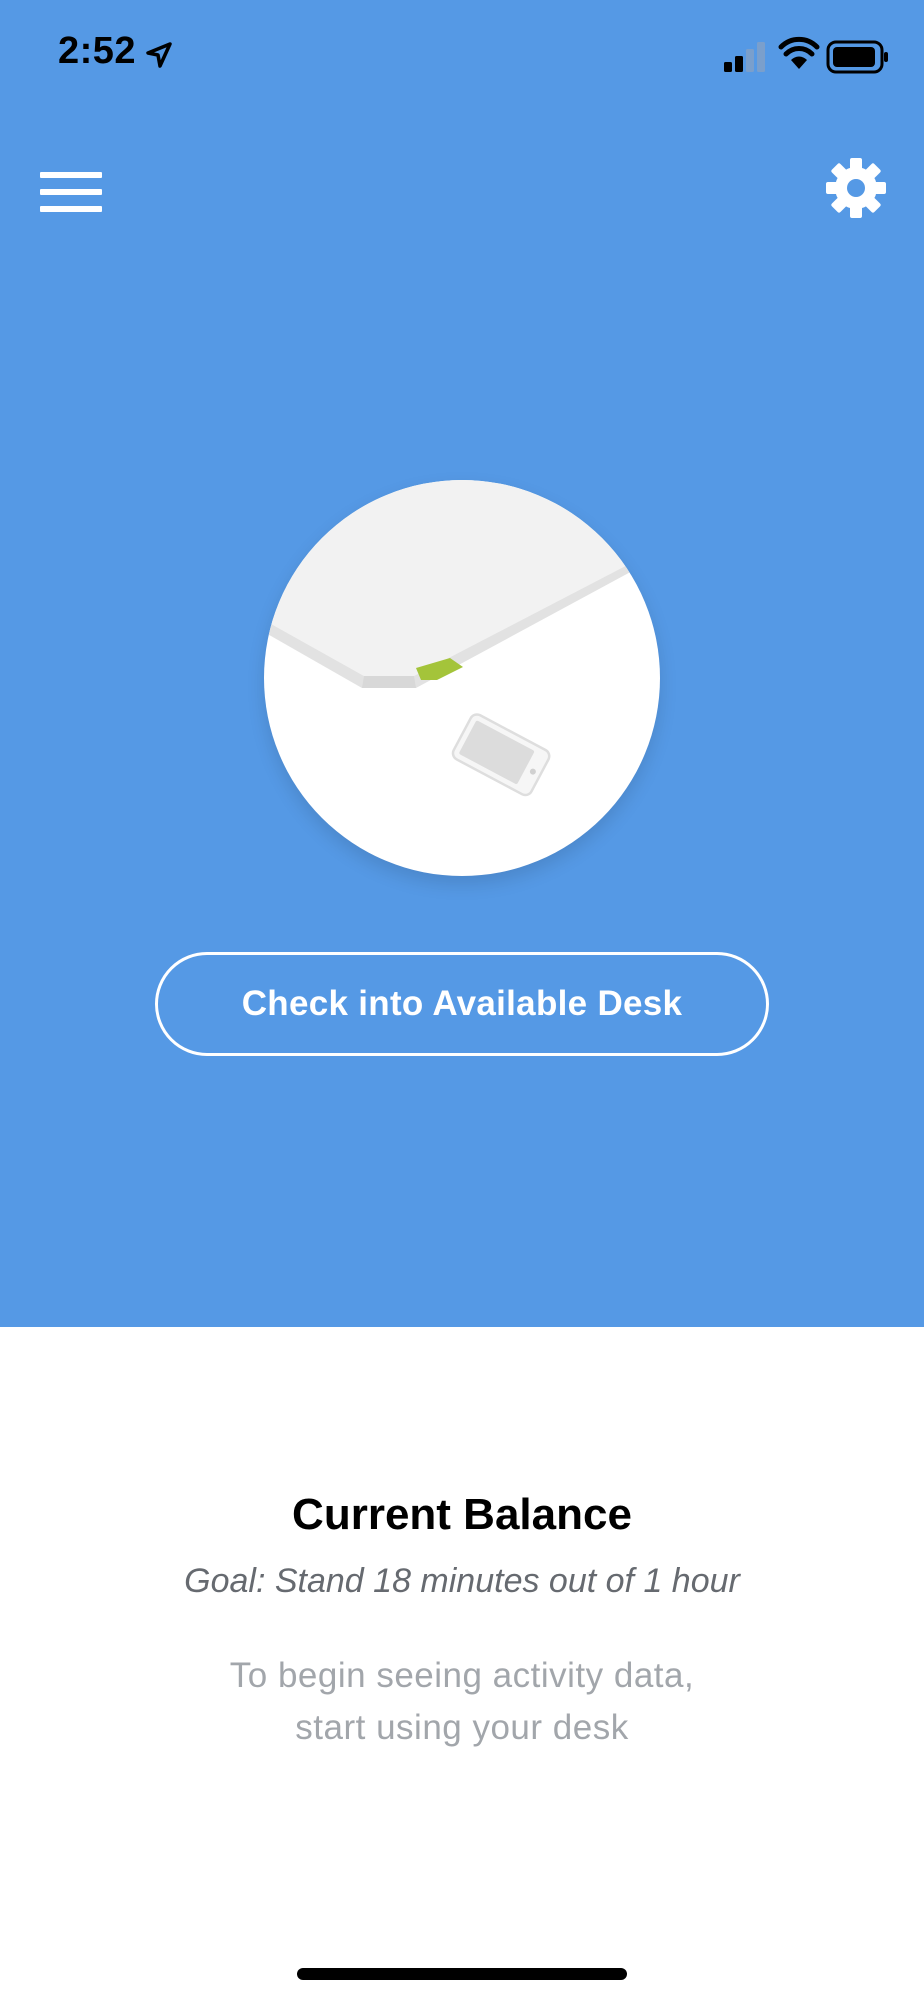 This screenshot has height=2000, width=924. I want to click on check-into-available-desk-button: Check into Available Desk, so click(462, 1004).